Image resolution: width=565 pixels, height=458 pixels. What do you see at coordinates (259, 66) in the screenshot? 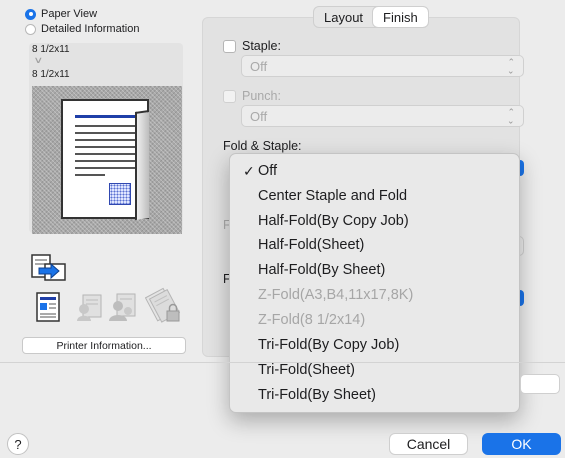
I see `staple-value: Off` at bounding box center [259, 66].